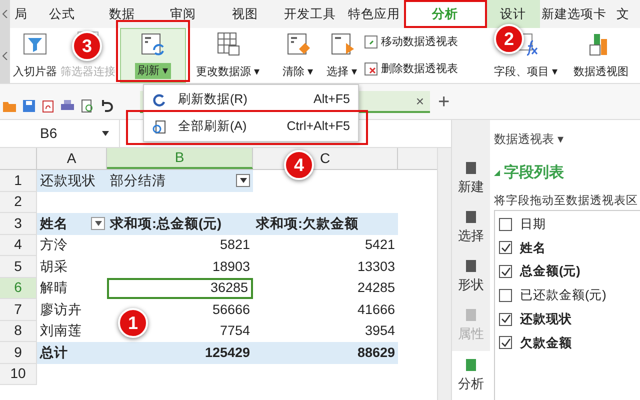 The height and width of the screenshot is (400, 640). I want to click on table-cell-text: 还款现状, so click(68, 181).